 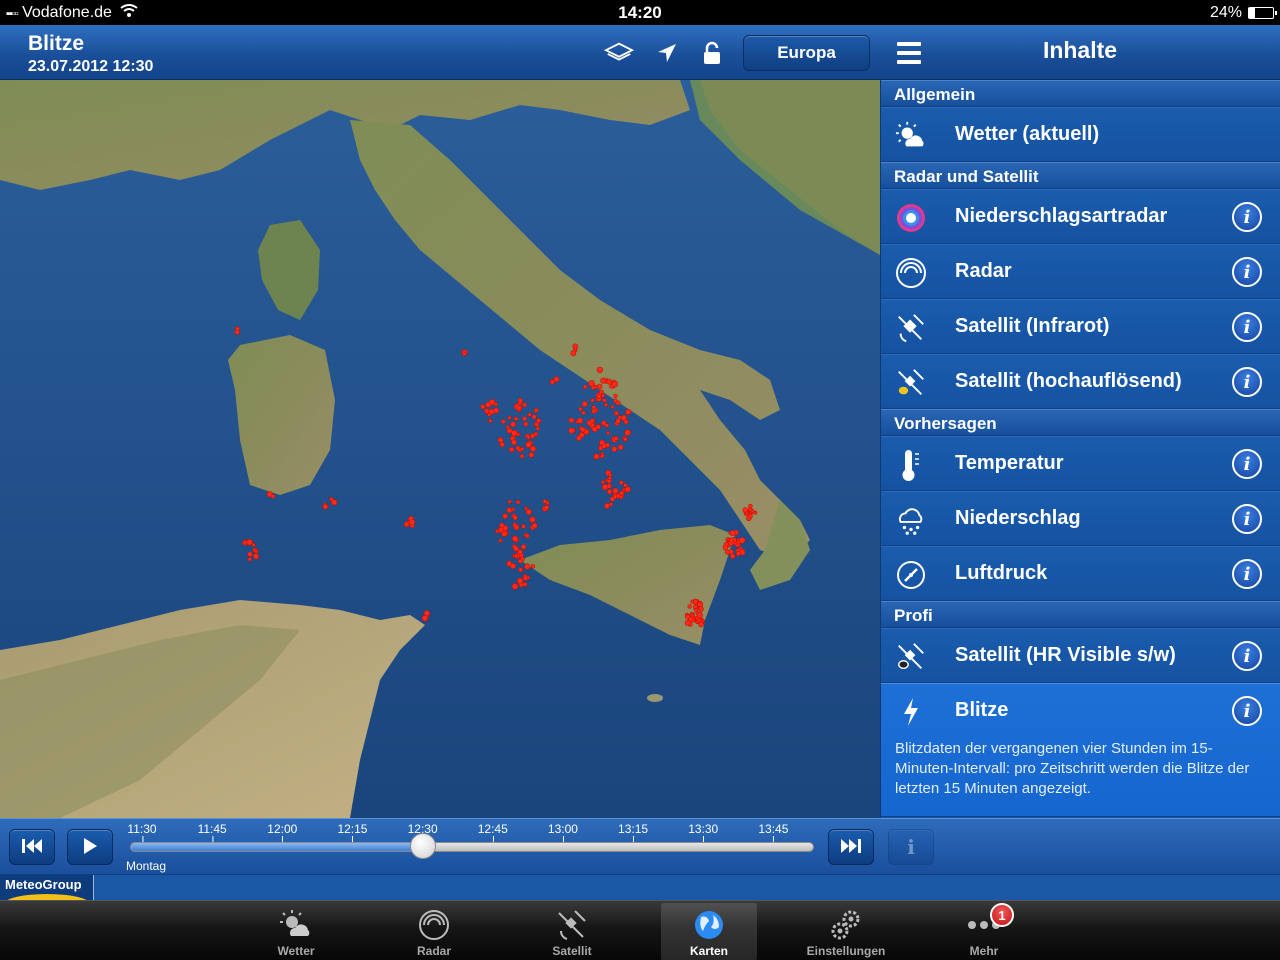 What do you see at coordinates (640, 52) in the screenshot?
I see `header-bar: Blitze 23.07.2012 12:30 Europa Inhalte` at bounding box center [640, 52].